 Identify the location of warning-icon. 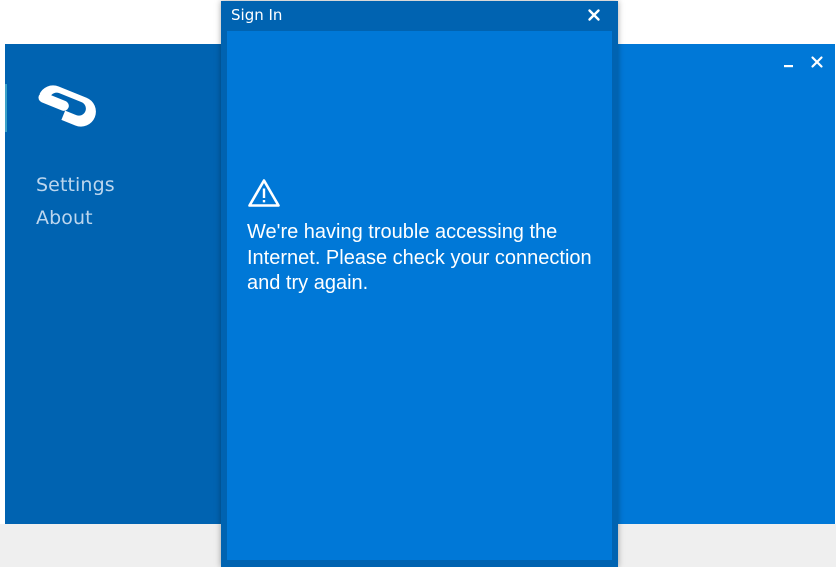
(264, 193).